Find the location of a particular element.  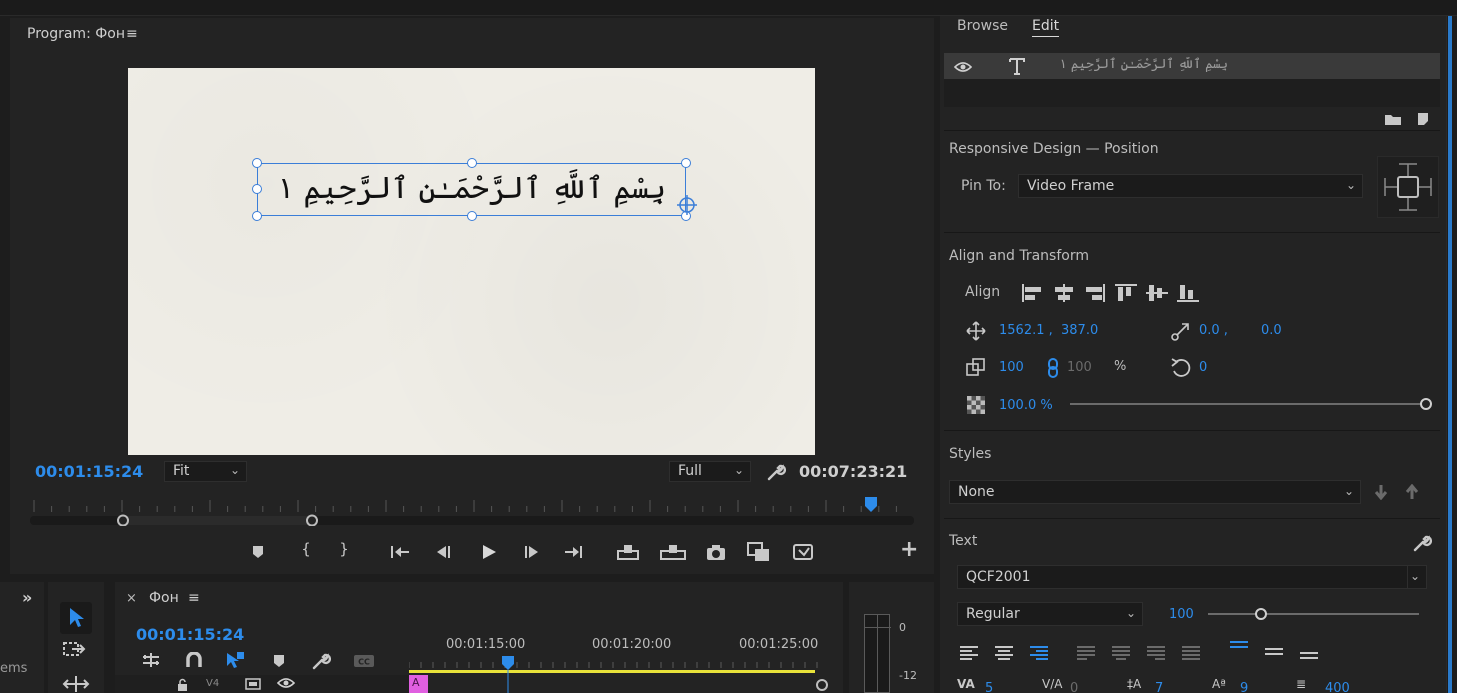

out-point-icon: } is located at coordinates (344, 549).